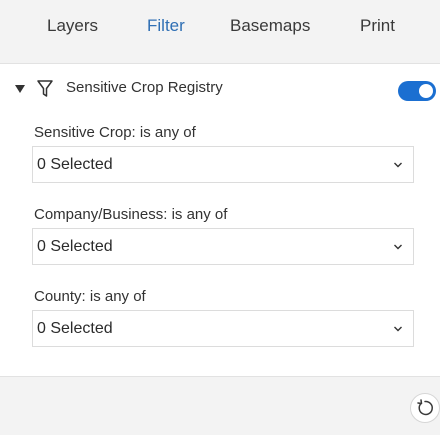  Describe the element at coordinates (426, 91) in the screenshot. I see `toggle-knob` at that location.